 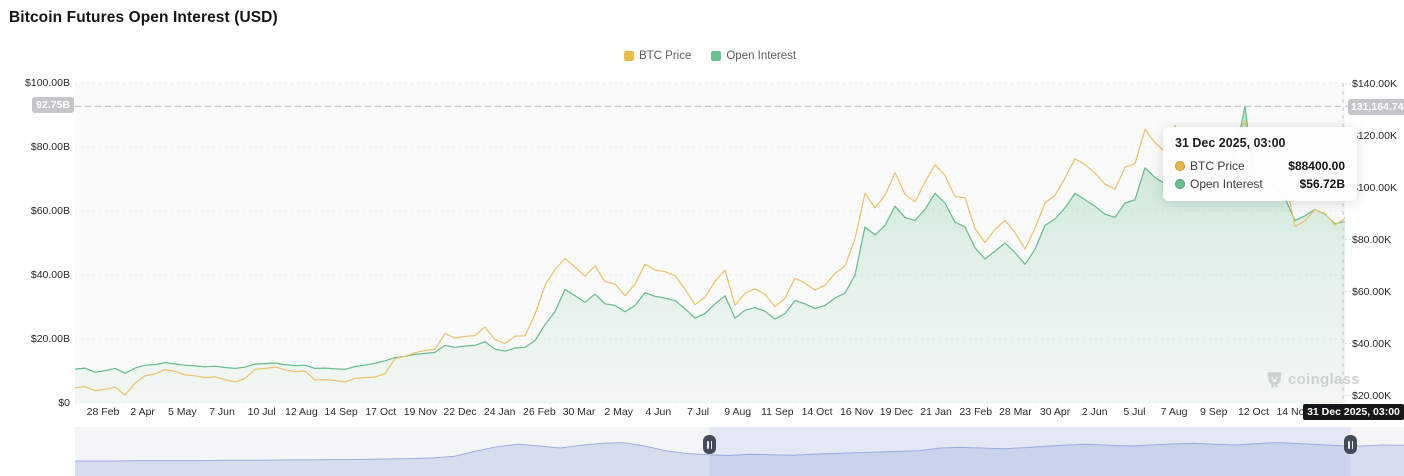 What do you see at coordinates (1217, 166) in the screenshot?
I see `tooltip-label: BTC Price` at bounding box center [1217, 166].